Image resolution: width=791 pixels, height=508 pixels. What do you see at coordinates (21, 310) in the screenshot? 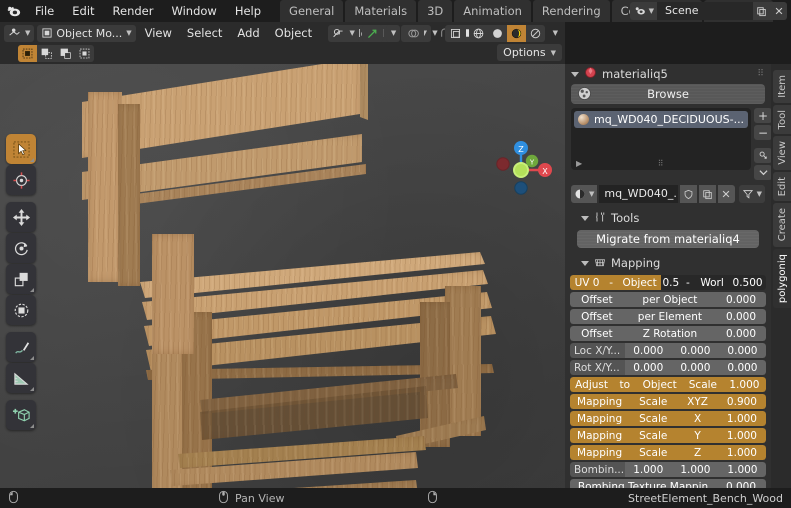
I see `transform-tool` at bounding box center [21, 310].